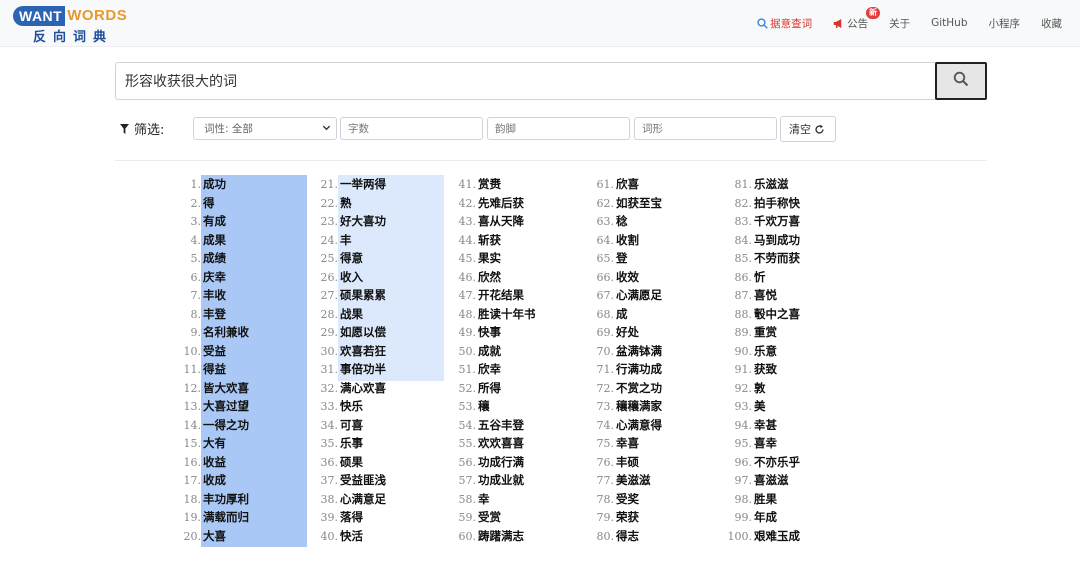 This screenshot has width=1080, height=577. Describe the element at coordinates (225, 499) in the screenshot. I see `result-word: 丰功厚利` at that location.